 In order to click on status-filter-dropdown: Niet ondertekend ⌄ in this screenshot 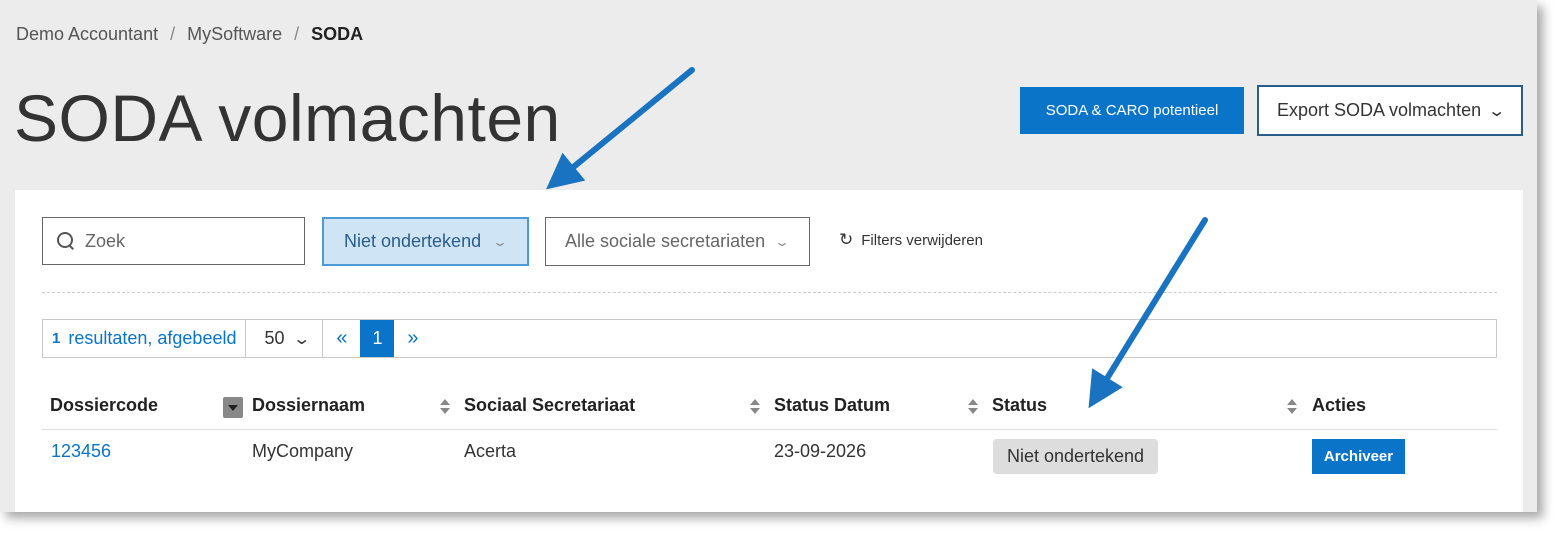, I will do `click(425, 241)`.